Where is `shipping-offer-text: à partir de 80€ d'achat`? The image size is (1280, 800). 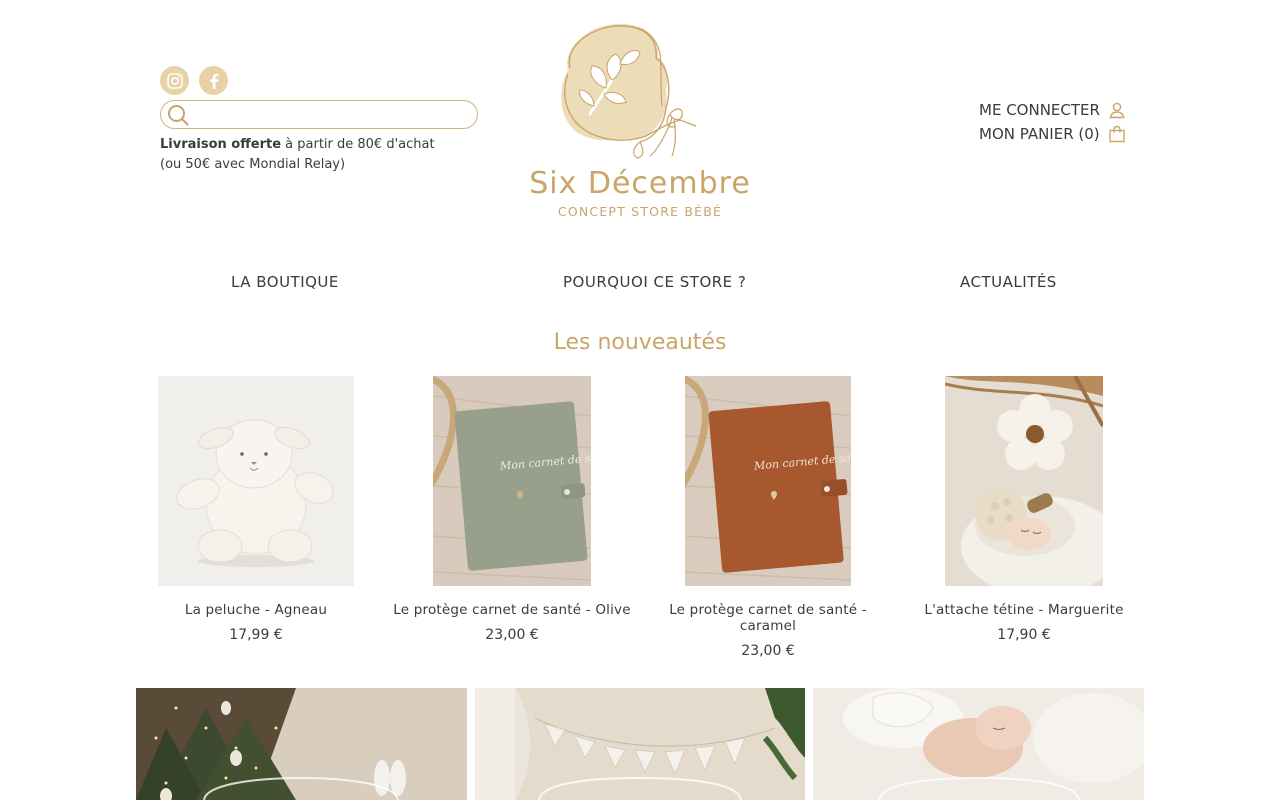 shipping-offer-text: à partir de 80€ d'achat is located at coordinates (358, 144).